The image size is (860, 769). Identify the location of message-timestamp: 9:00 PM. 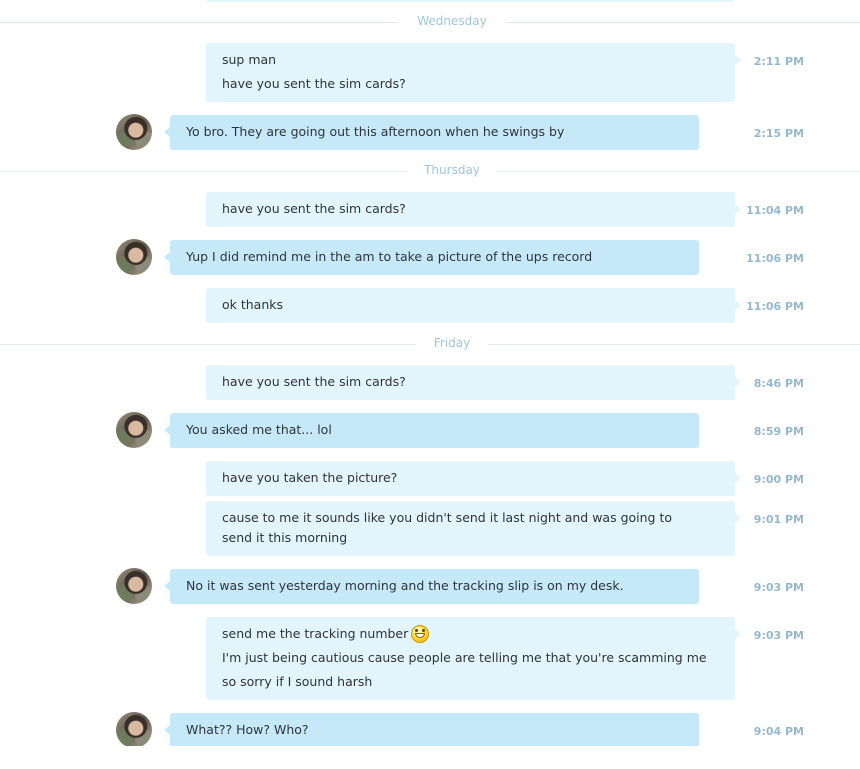
(778, 479).